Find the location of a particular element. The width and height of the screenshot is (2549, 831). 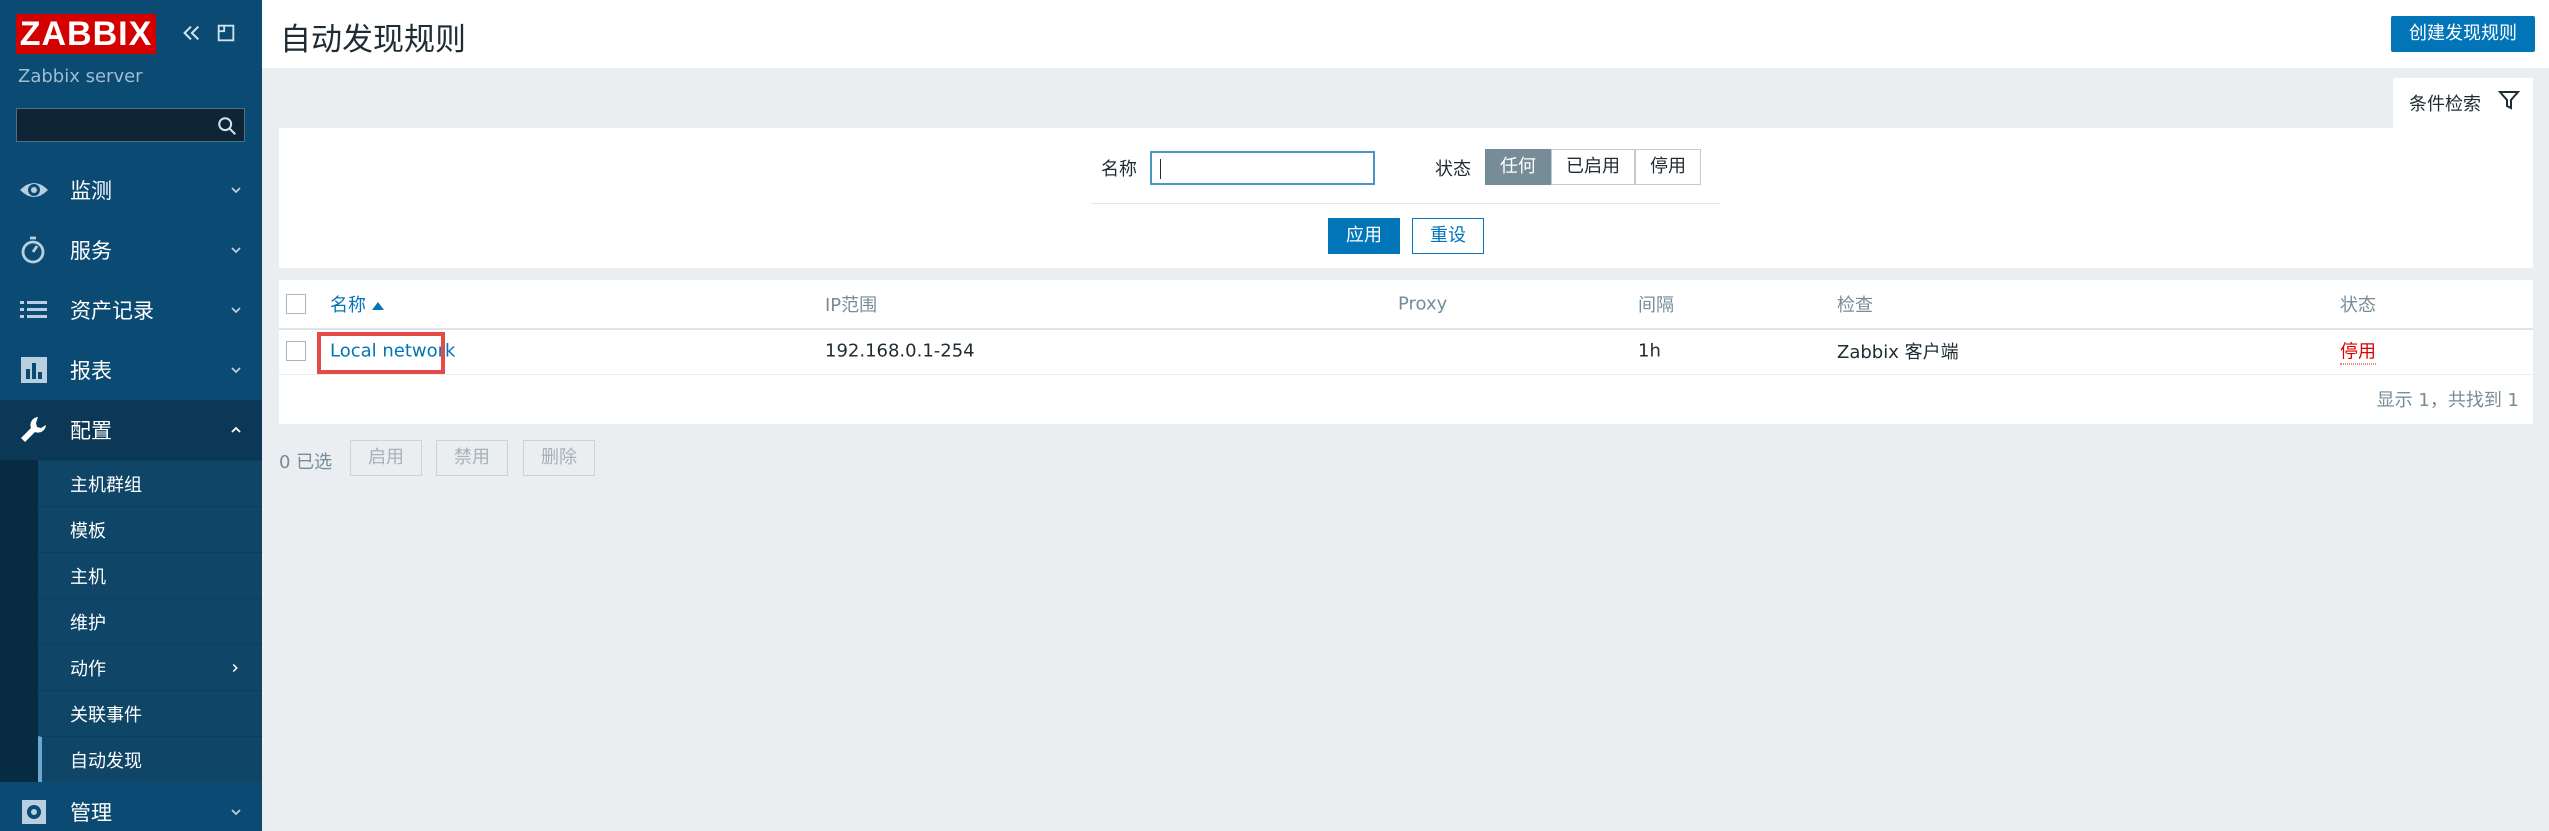

submenu-label: 模板 is located at coordinates (88, 531).